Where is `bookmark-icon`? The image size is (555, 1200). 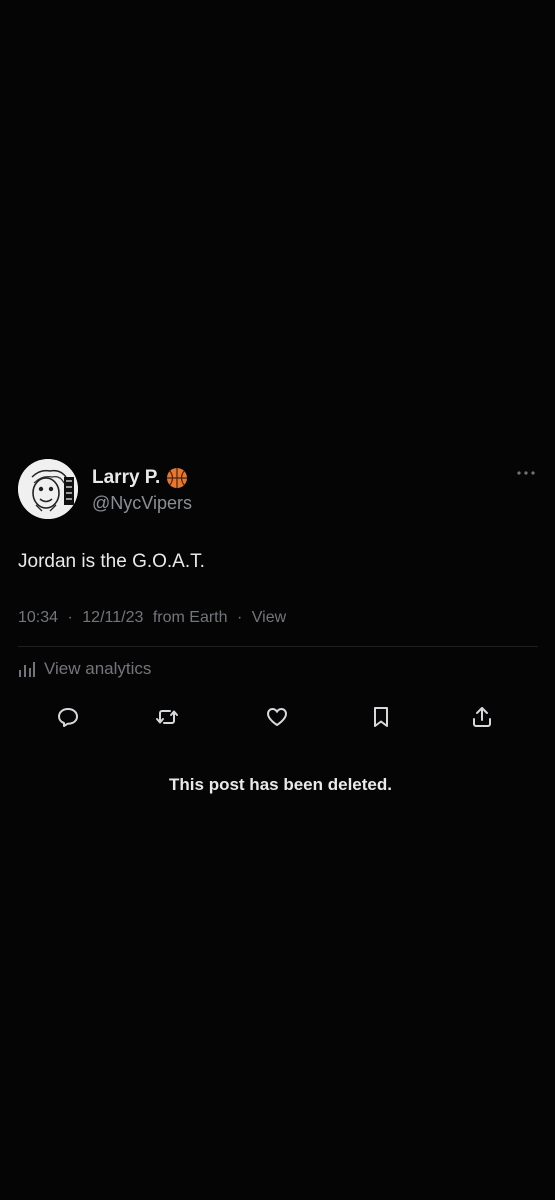 bookmark-icon is located at coordinates (381, 717).